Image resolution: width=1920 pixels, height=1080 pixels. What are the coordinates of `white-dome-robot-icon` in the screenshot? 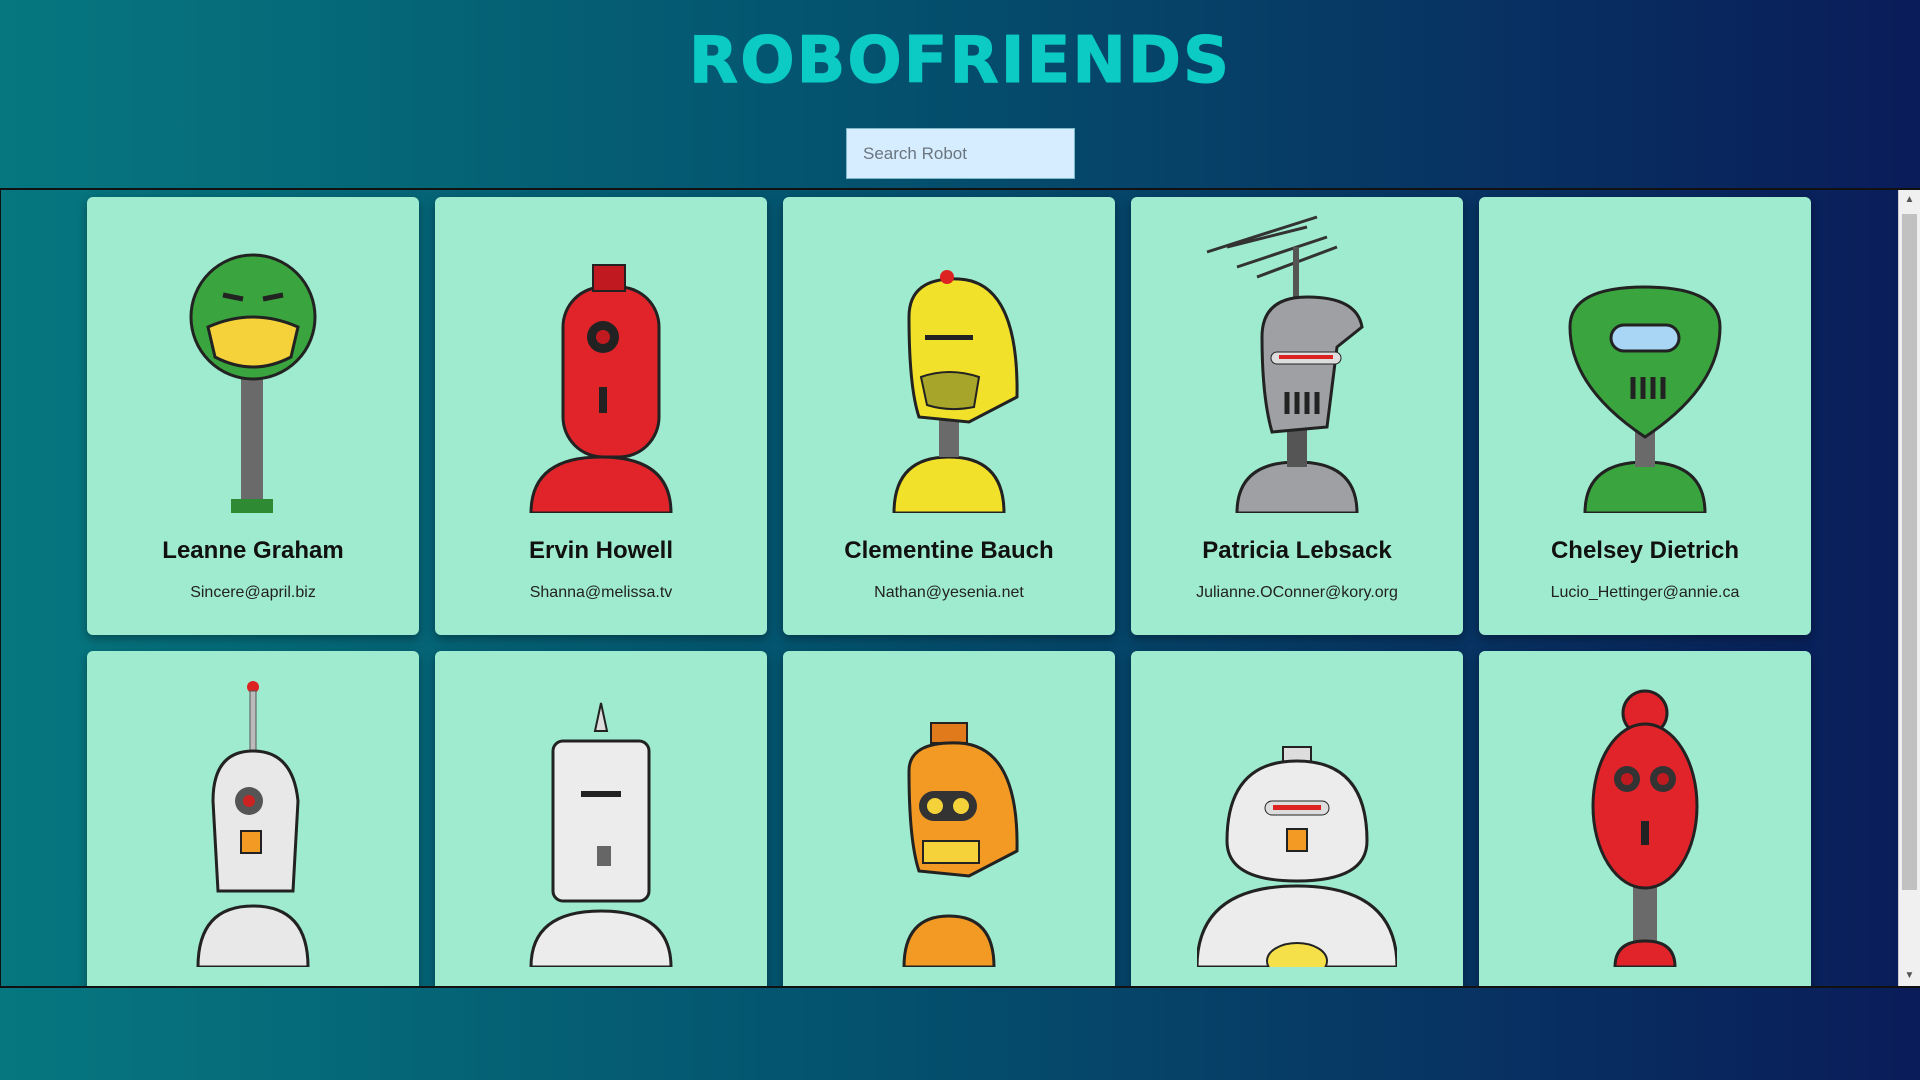 It's located at (1297, 814).